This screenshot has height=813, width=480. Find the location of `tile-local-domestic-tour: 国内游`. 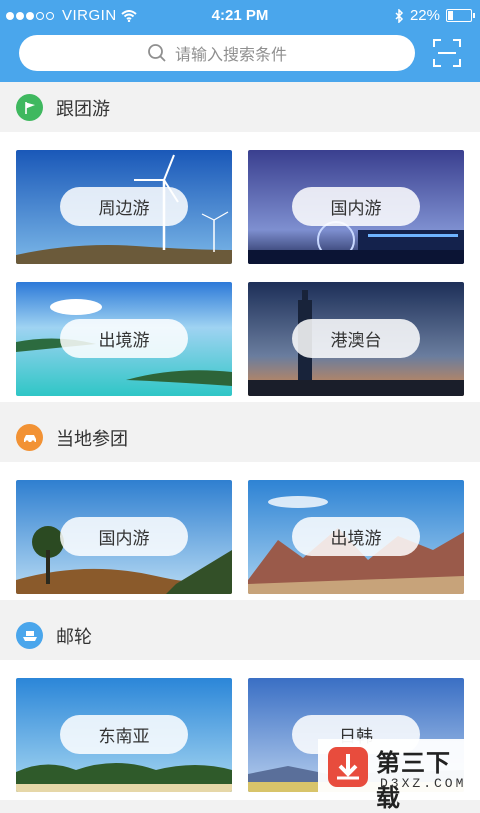

tile-local-domestic-tour: 国内游 is located at coordinates (124, 537).